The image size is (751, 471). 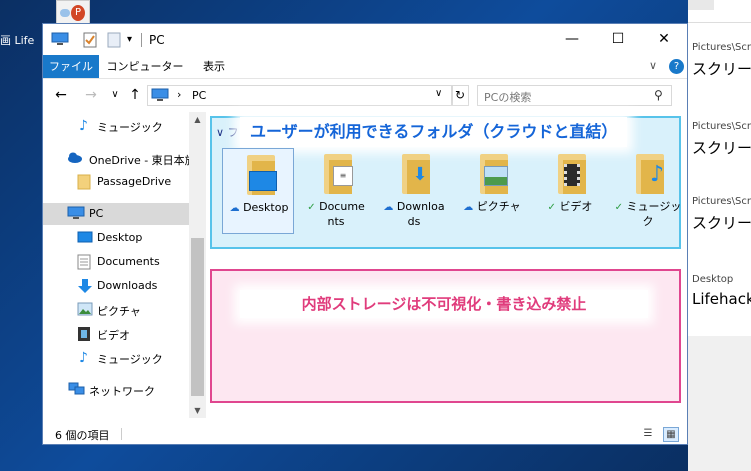 I want to click on folder-documents: ≡ ✓ Docume nts, so click(x=336, y=191).